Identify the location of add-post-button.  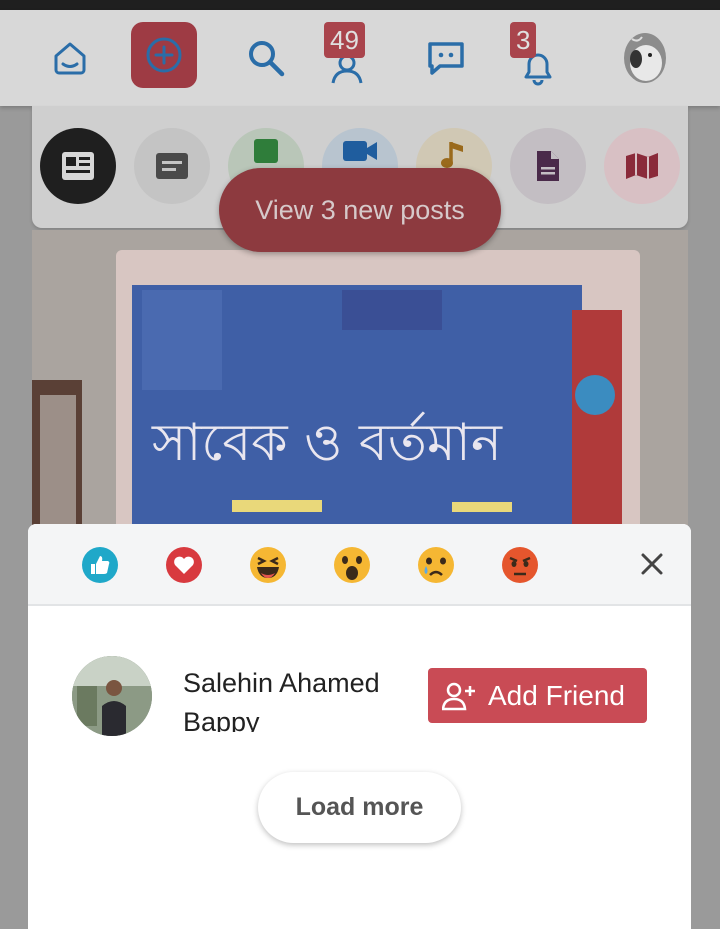
(164, 55).